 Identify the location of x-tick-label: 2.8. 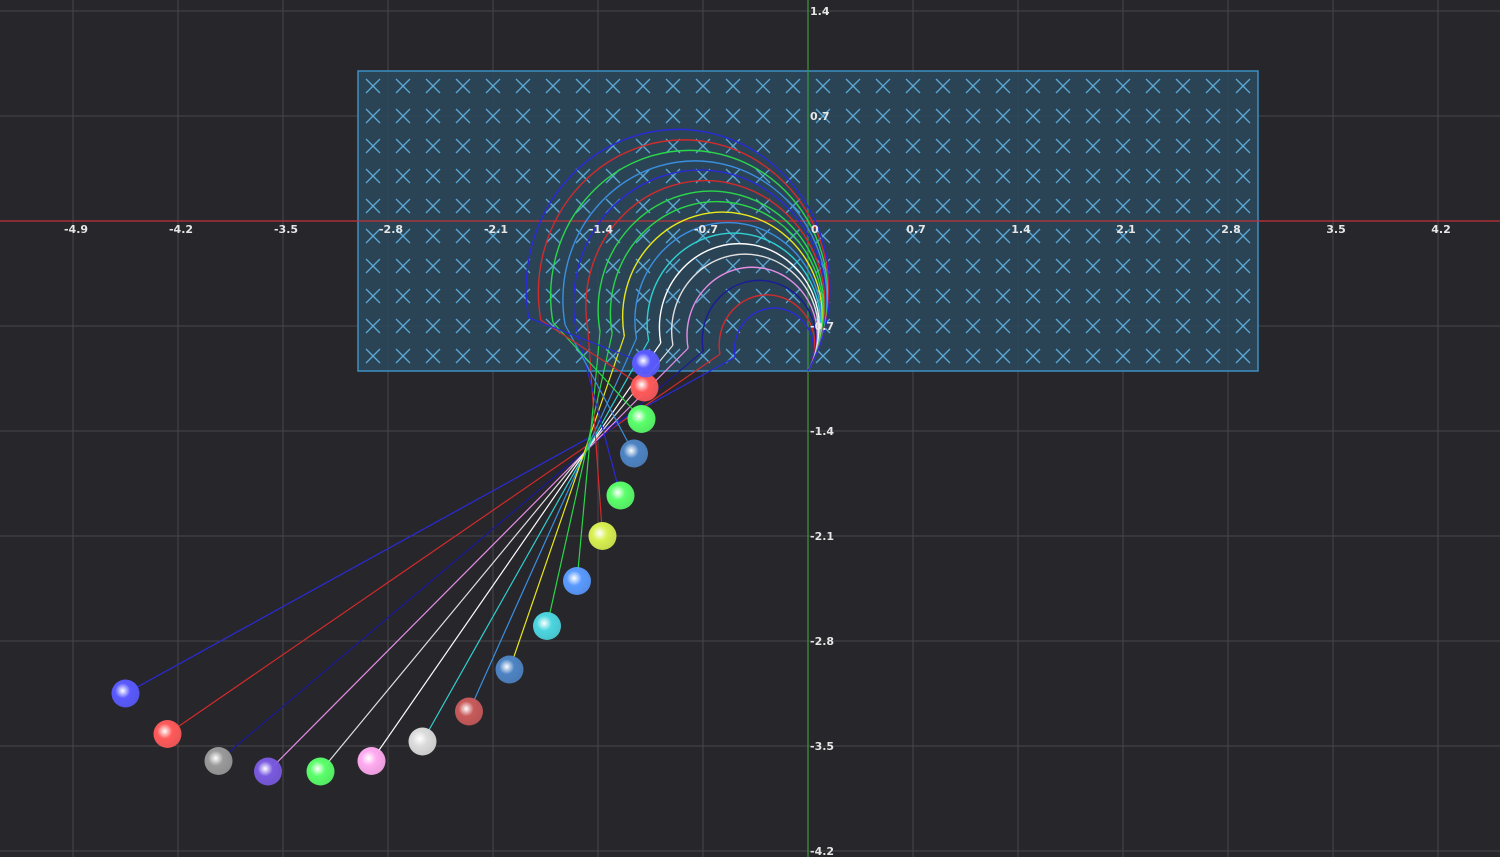
(1231, 229).